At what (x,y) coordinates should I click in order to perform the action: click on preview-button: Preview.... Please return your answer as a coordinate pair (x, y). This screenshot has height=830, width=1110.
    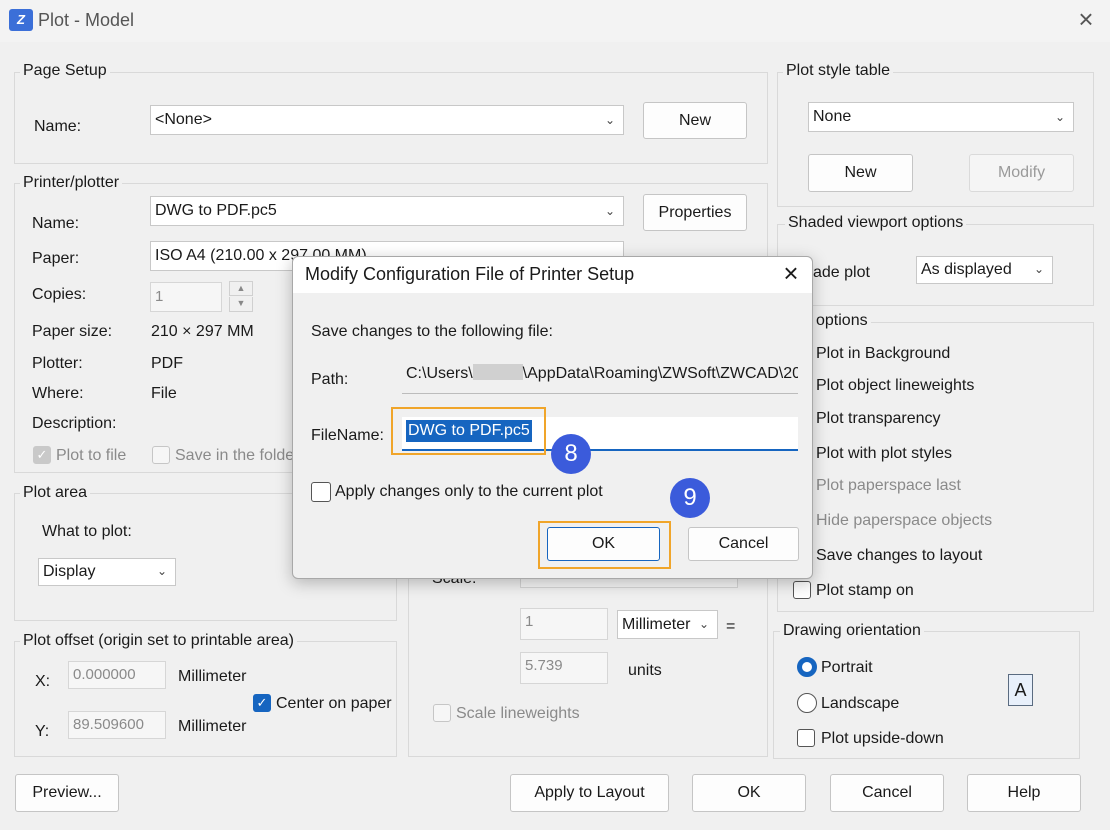
    Looking at the image, I should click on (67, 793).